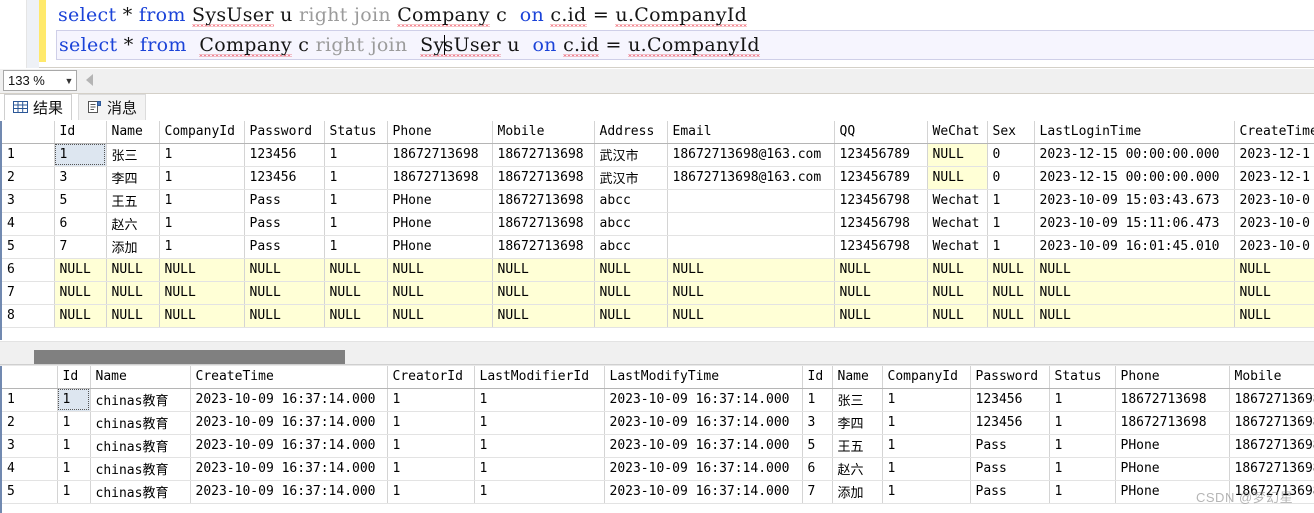 The width and height of the screenshot is (1314, 513). Describe the element at coordinates (957, 201) in the screenshot. I see `table-cell: Wechat` at that location.